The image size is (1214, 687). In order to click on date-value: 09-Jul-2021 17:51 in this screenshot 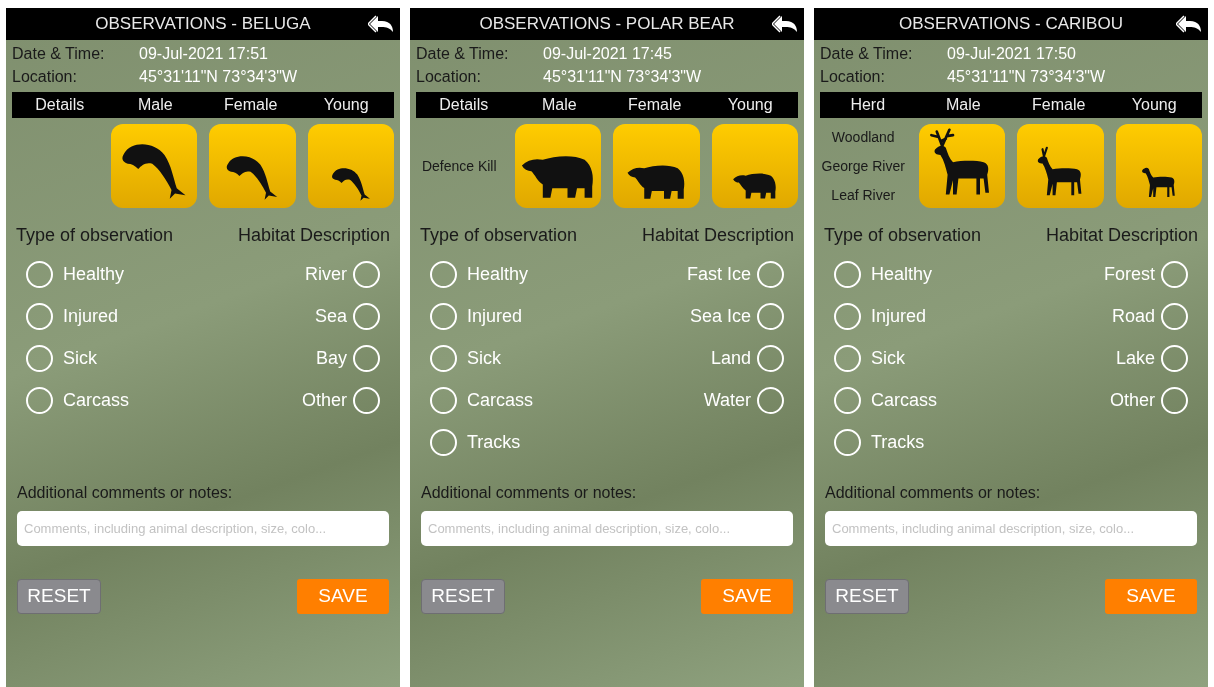, I will do `click(203, 54)`.